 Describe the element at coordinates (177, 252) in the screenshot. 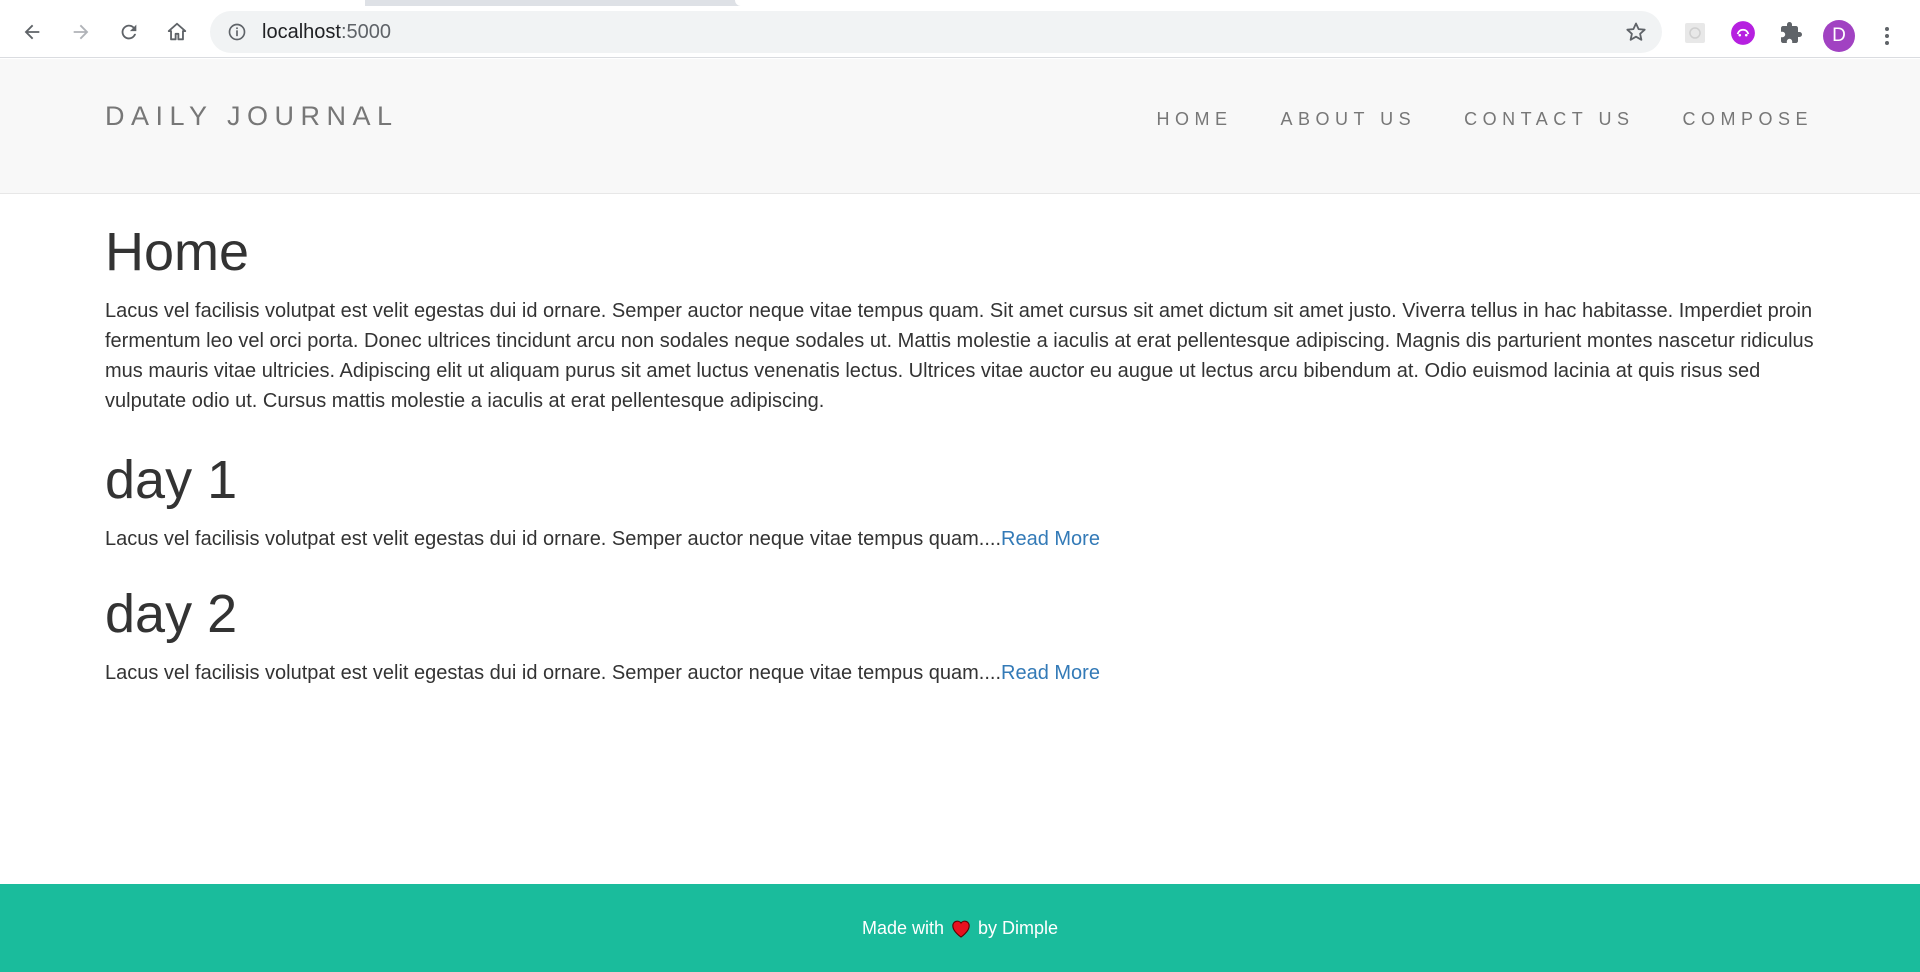

I see `page-title: Home` at that location.